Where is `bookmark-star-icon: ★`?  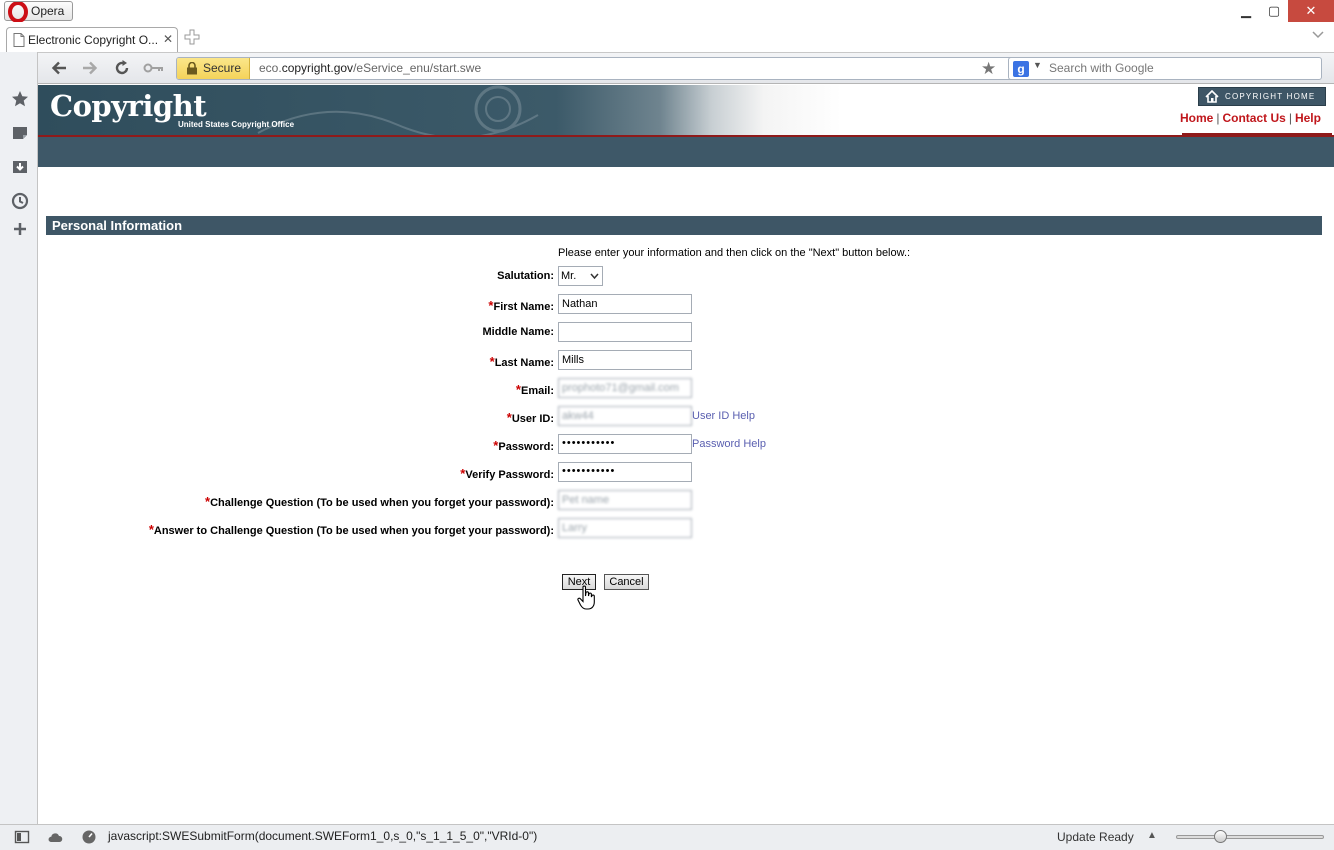 bookmark-star-icon: ★ is located at coordinates (988, 69).